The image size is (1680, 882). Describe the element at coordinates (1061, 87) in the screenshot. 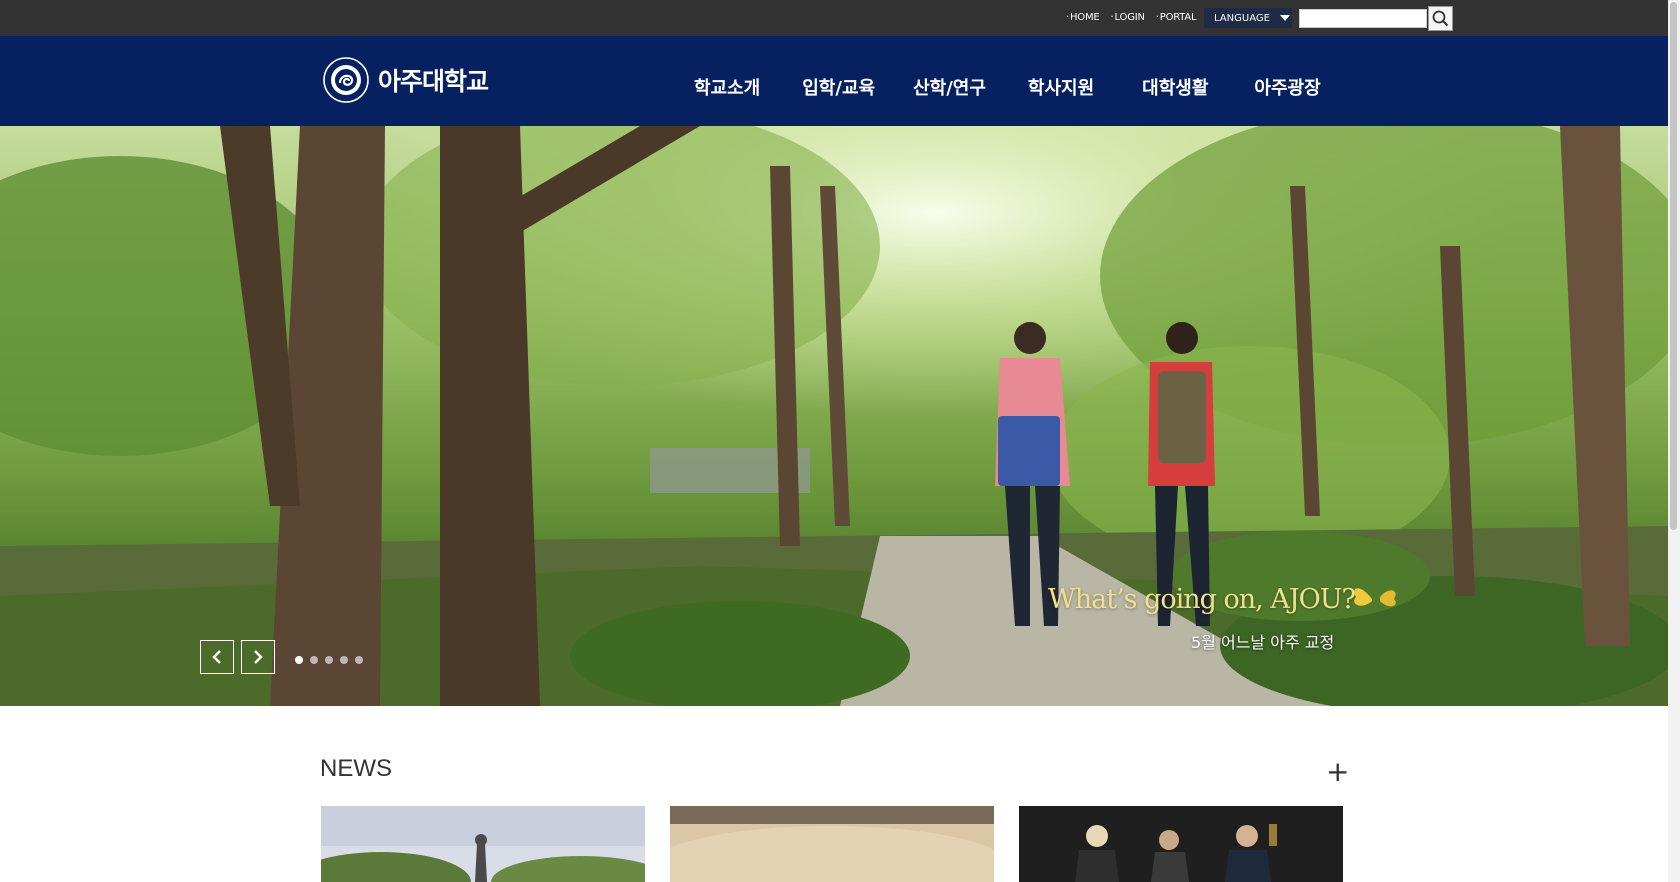

I see `menu-item-academic: 학사지원` at that location.